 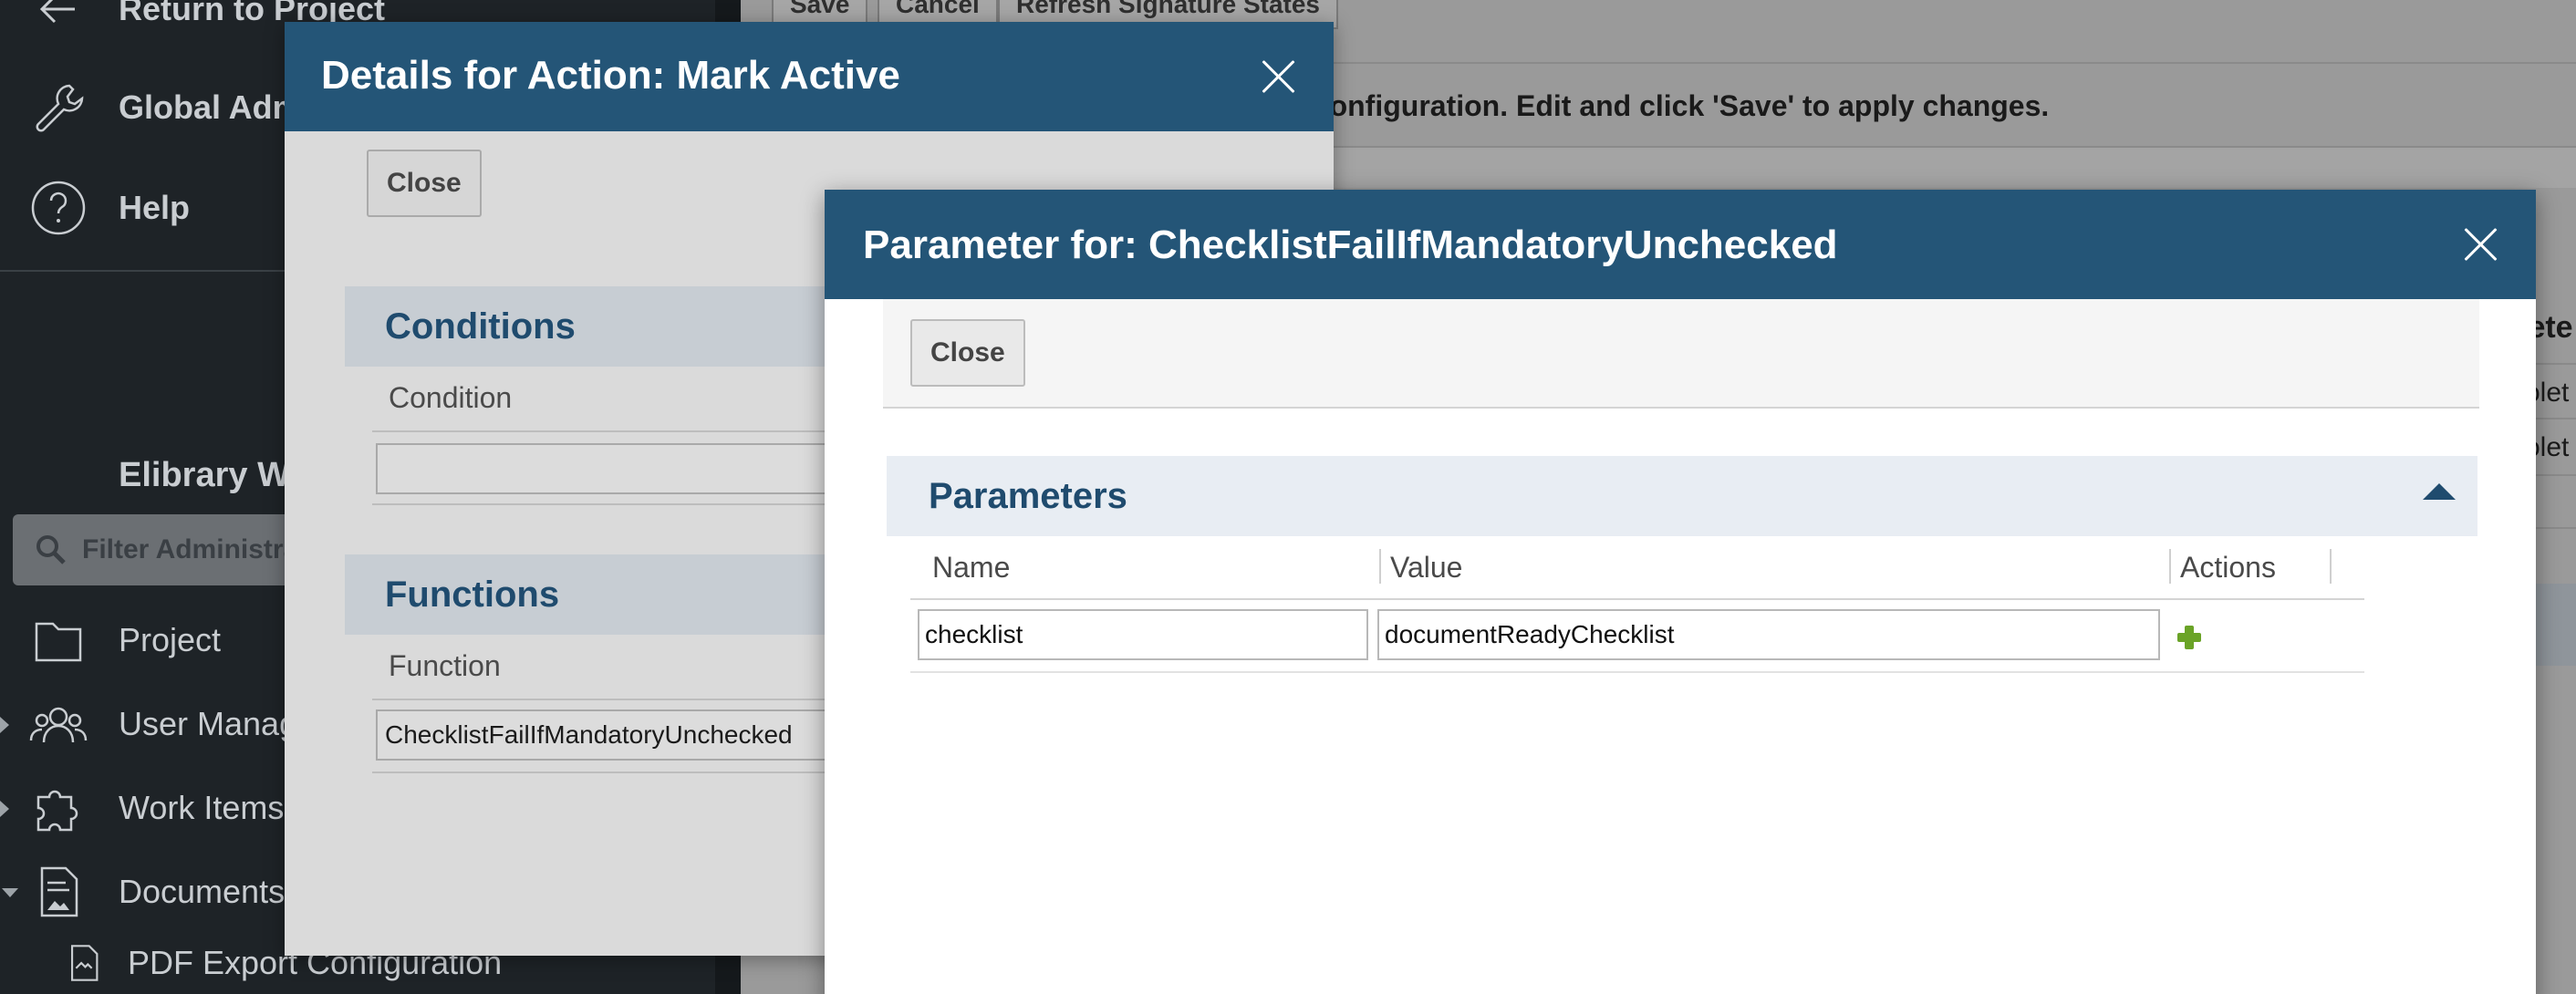 What do you see at coordinates (2228, 567) in the screenshot?
I see `actions-column-header: Actions` at bounding box center [2228, 567].